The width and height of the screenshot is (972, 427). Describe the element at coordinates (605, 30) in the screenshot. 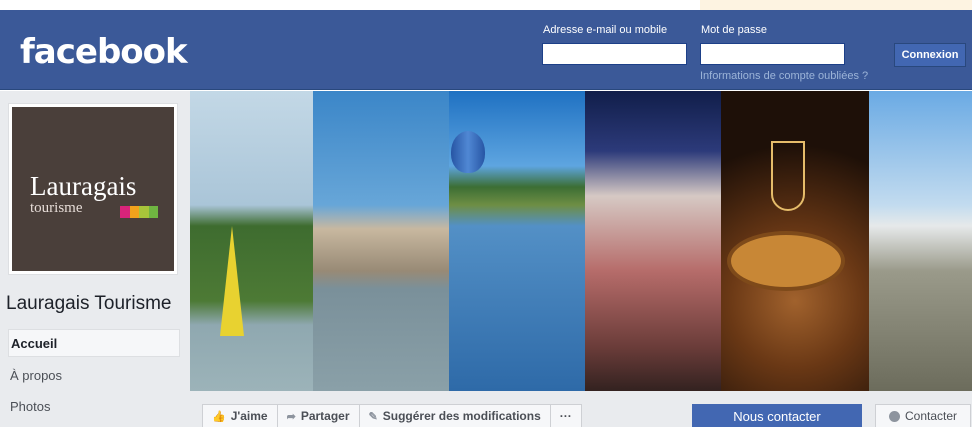

I see `email-label: Adresse e-mail ou mobile` at that location.